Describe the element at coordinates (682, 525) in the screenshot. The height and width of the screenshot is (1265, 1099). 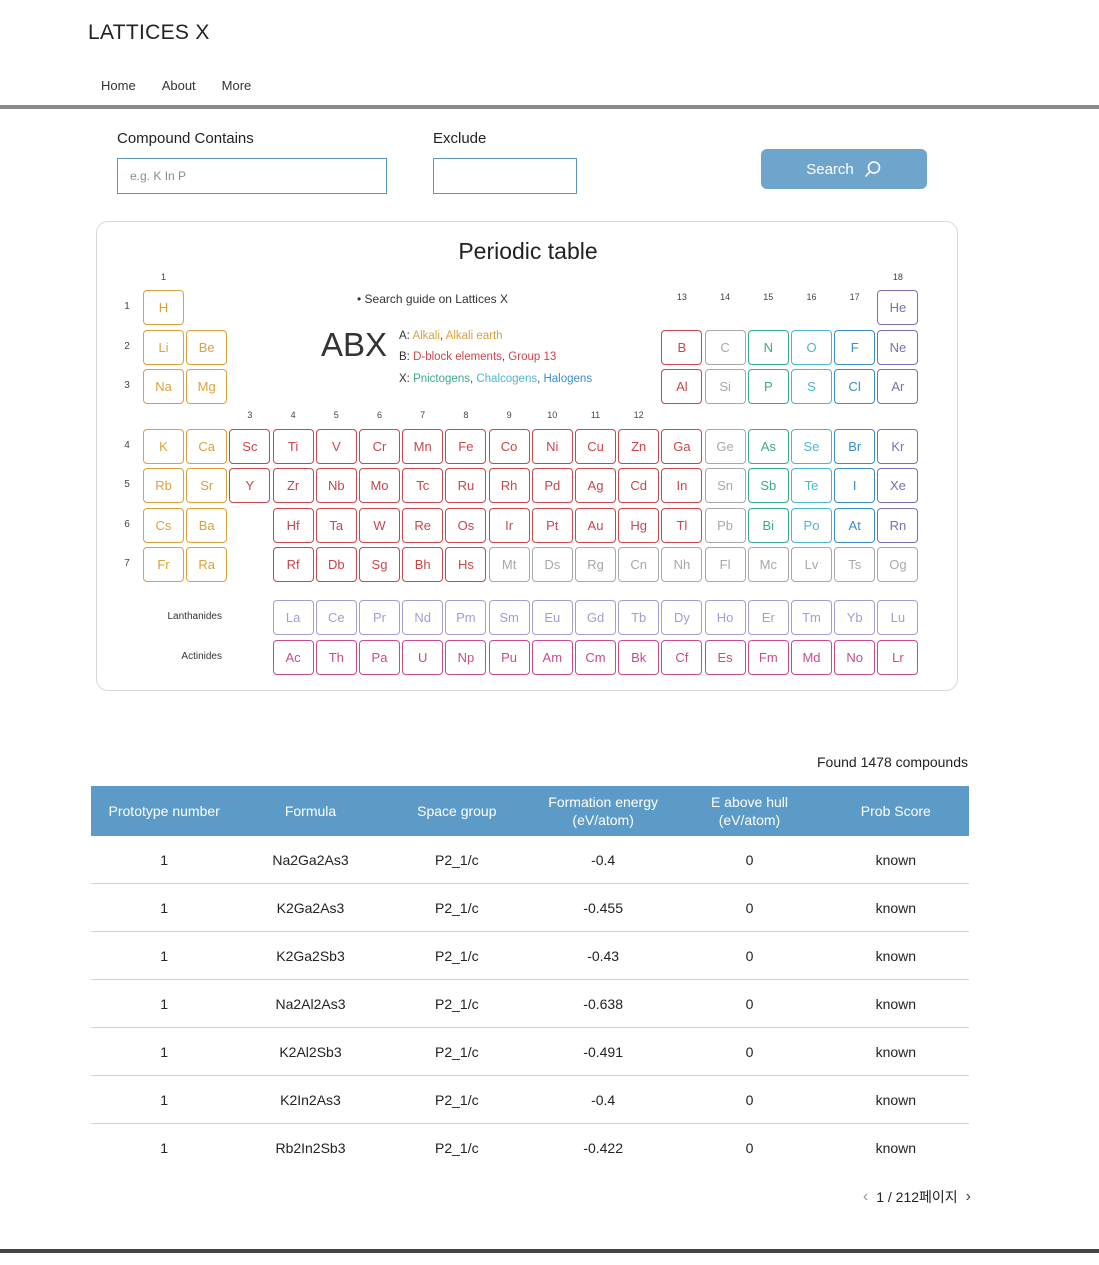
I see `element-tl: Tl` at that location.